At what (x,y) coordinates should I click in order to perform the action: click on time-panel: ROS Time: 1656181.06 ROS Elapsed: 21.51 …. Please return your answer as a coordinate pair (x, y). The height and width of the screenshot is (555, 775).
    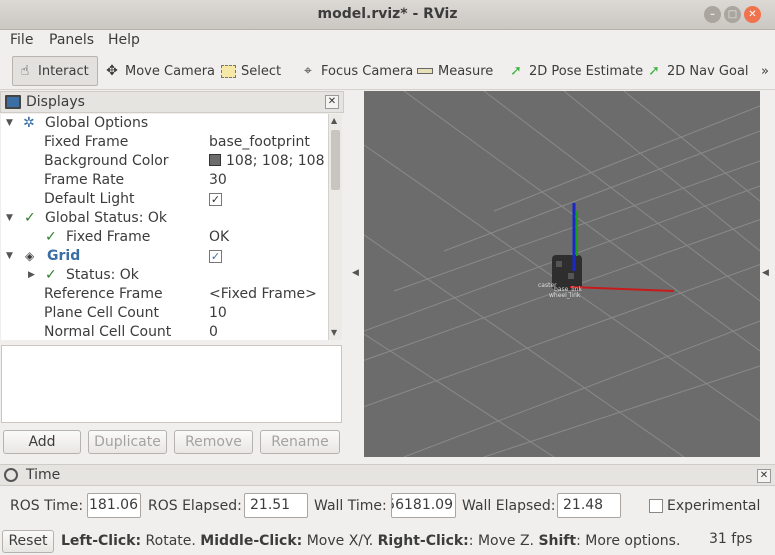
    Looking at the image, I should click on (387, 506).